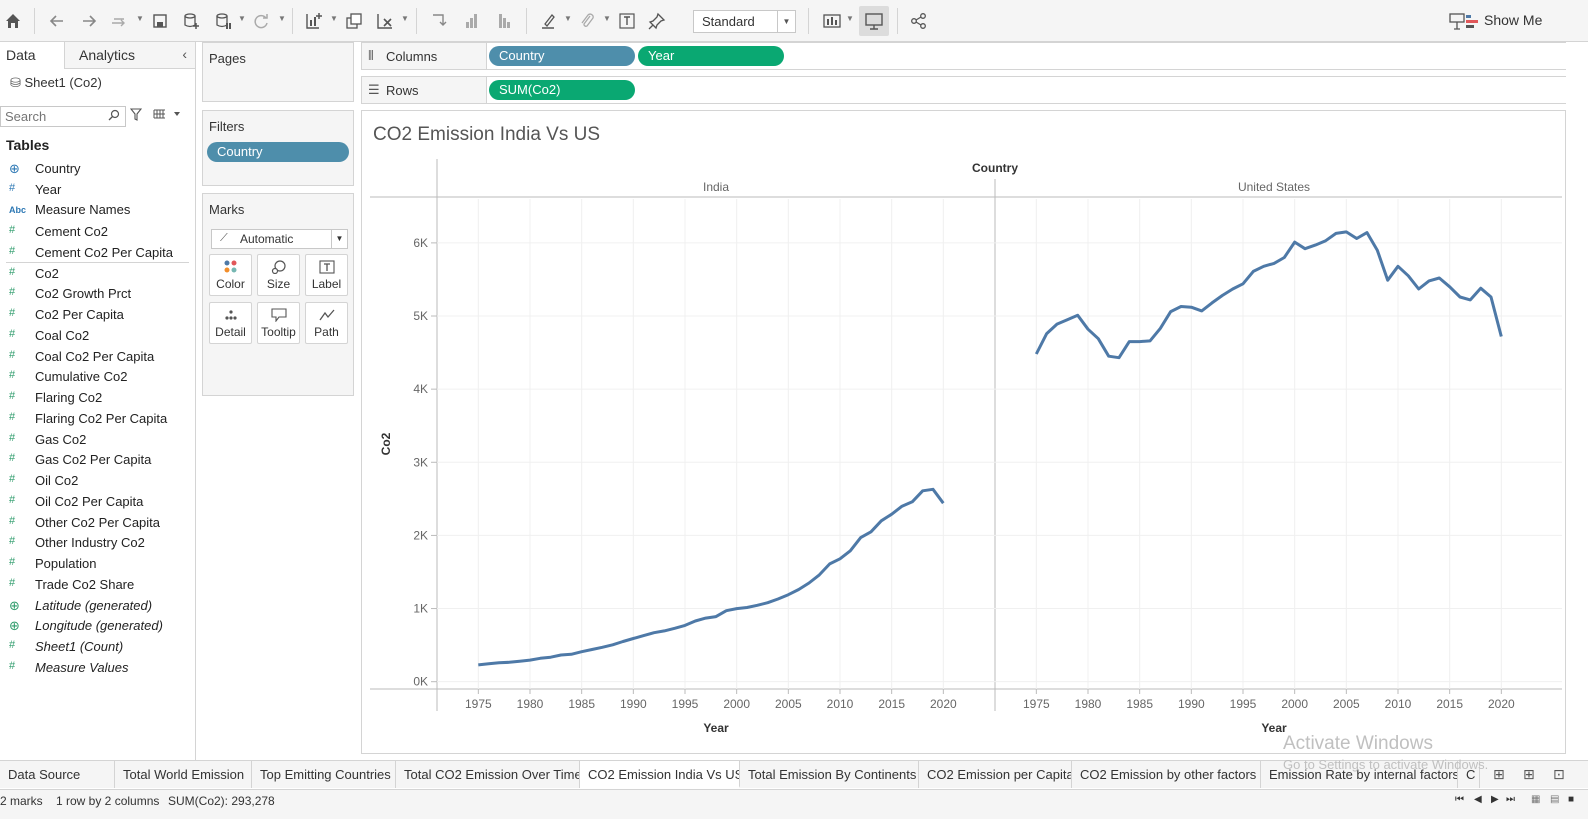 The height and width of the screenshot is (819, 1588). I want to click on filmstrip-view-icon: ■, so click(1571, 799).